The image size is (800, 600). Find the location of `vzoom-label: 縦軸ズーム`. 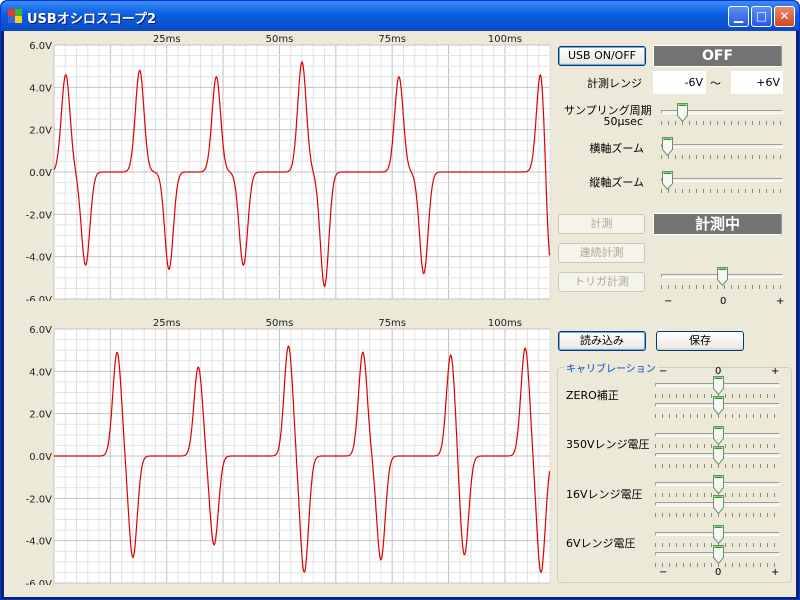

vzoom-label: 縦軸ズーム is located at coordinates (616, 182).